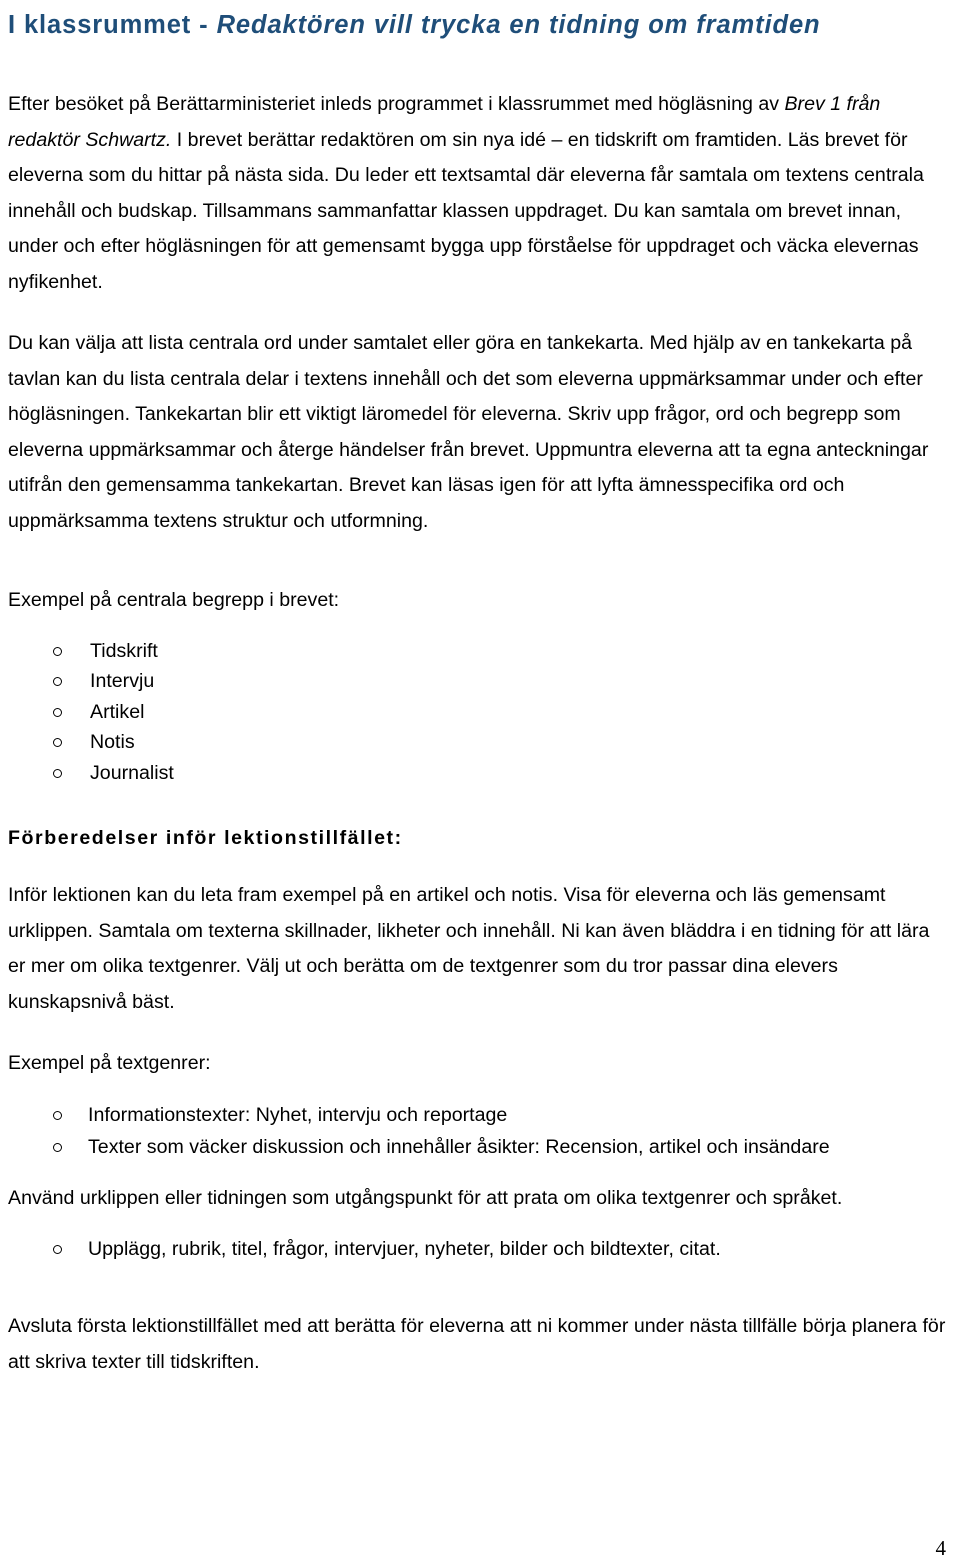  Describe the element at coordinates (109, 1063) in the screenshot. I see `textgenrer-lead-text: Exempel på textgenrer:` at that location.